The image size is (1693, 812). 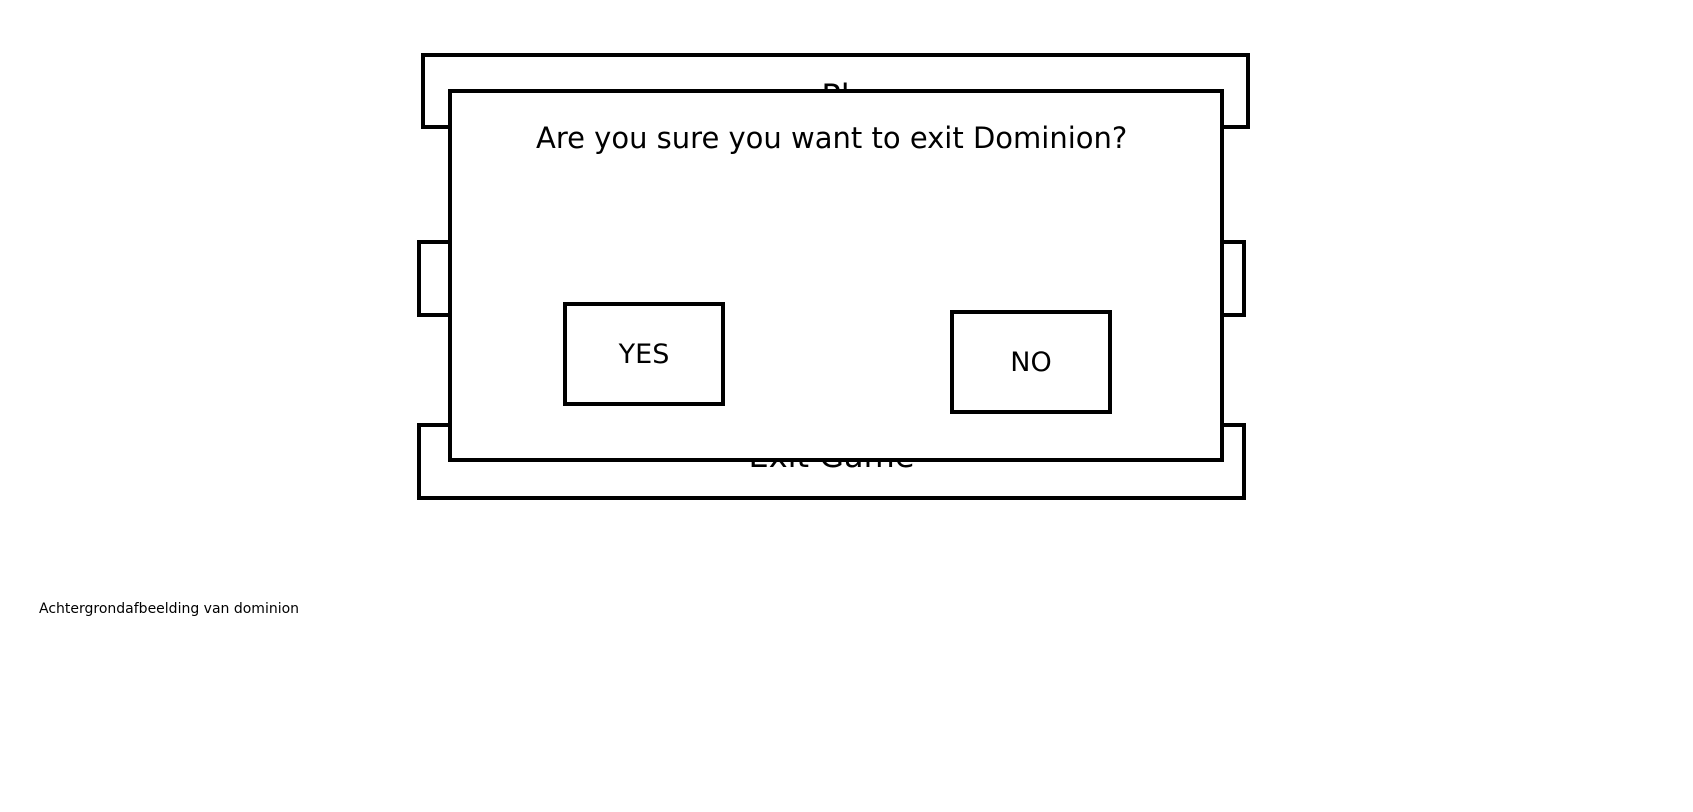 I want to click on no-button: NO, so click(x=1031, y=362).